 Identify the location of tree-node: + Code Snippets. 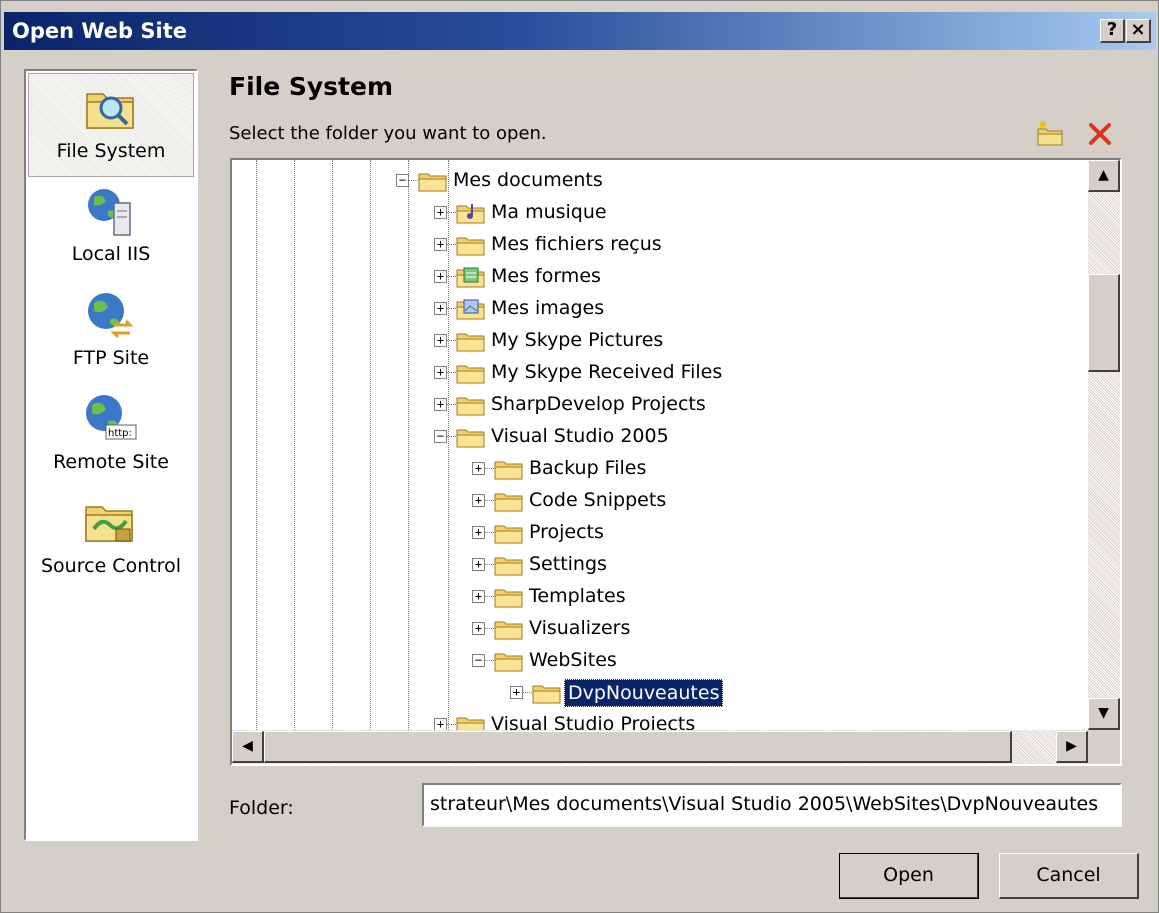
(722, 501).